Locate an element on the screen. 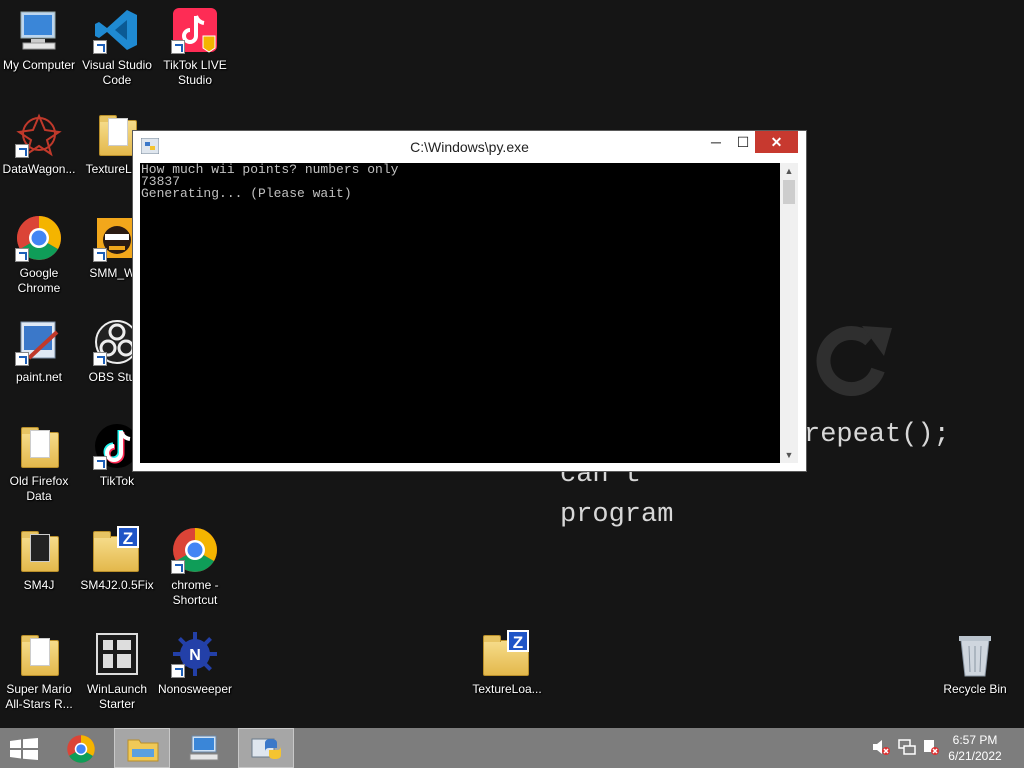  minimize-button: ─ is located at coordinates (716, 142).